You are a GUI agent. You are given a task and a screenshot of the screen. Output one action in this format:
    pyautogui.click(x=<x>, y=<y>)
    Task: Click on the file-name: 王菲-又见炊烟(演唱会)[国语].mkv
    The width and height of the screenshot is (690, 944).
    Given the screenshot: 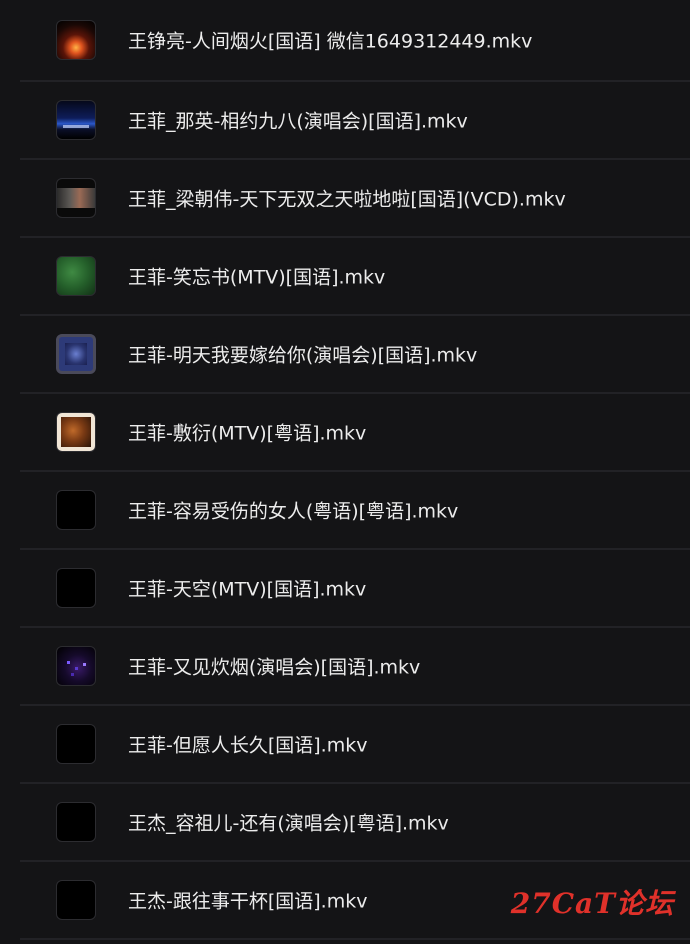 What is the action you would take?
    pyautogui.click(x=274, y=666)
    